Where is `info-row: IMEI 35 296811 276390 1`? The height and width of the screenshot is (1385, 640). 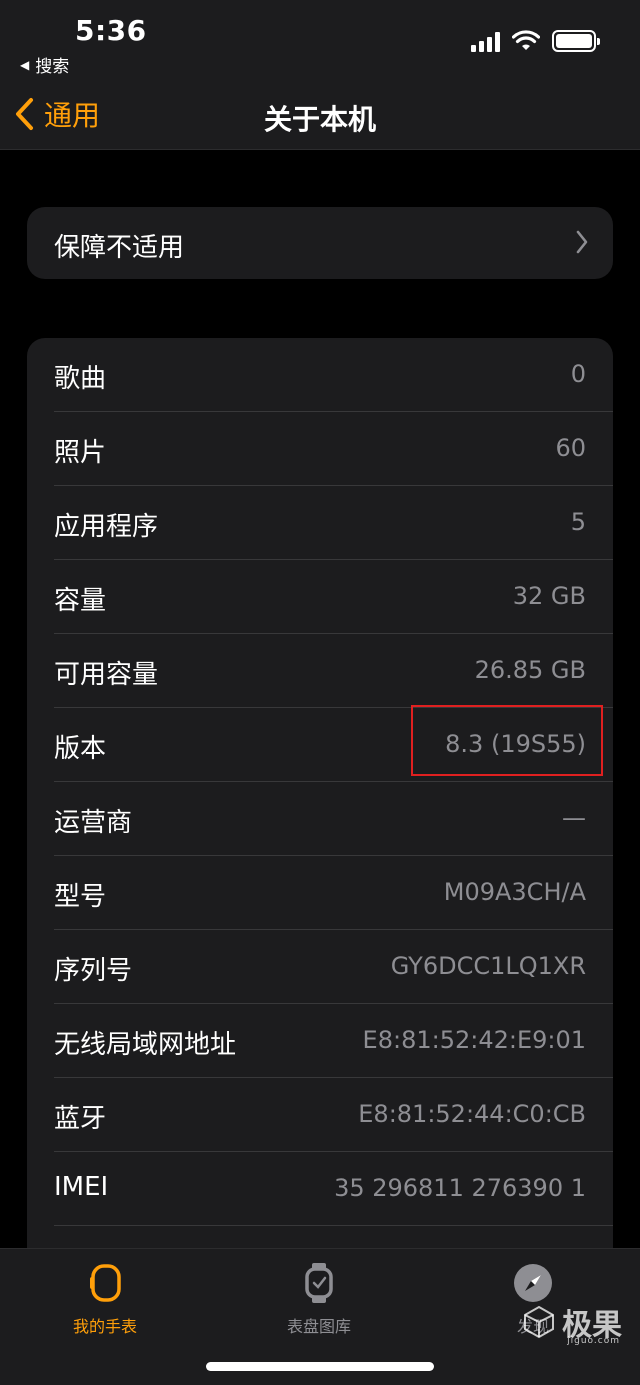
info-row: IMEI 35 296811 276390 1 is located at coordinates (320, 1189).